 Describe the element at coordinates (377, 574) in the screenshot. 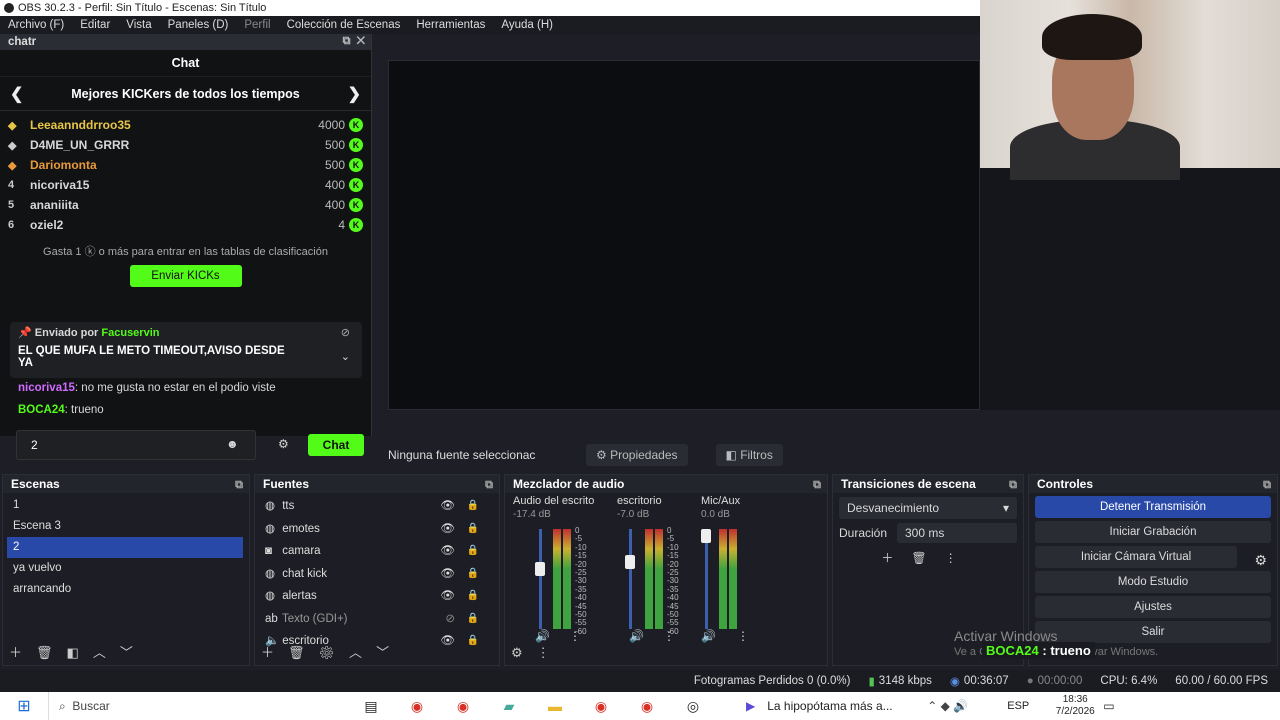

I see `source-item: ◍ chat kick 👁 🔒` at that location.